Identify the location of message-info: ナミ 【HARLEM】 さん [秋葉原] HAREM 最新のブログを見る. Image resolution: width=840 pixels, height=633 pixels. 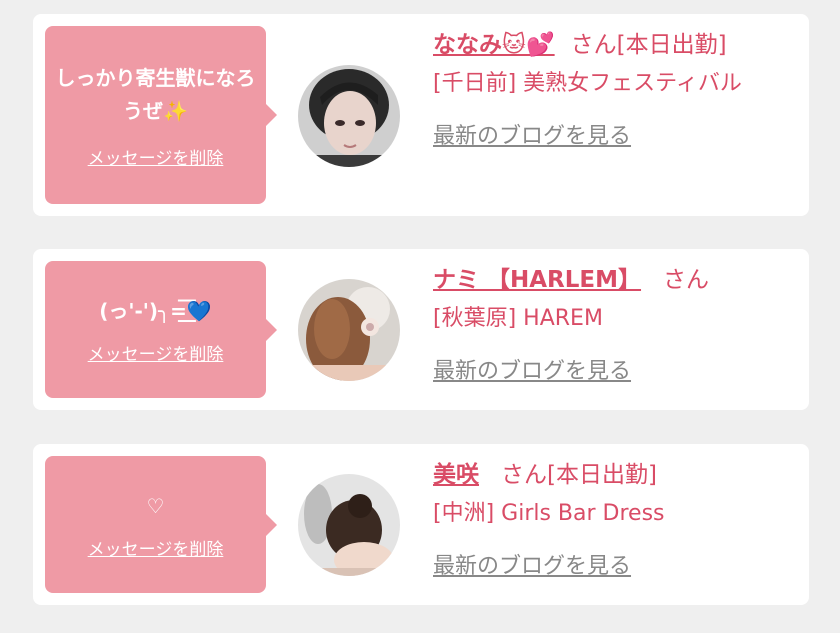
(609, 324).